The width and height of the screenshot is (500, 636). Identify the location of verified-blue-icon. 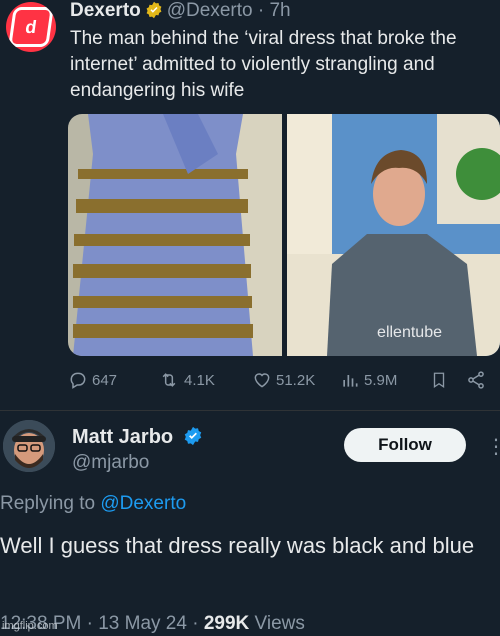
(193, 439).